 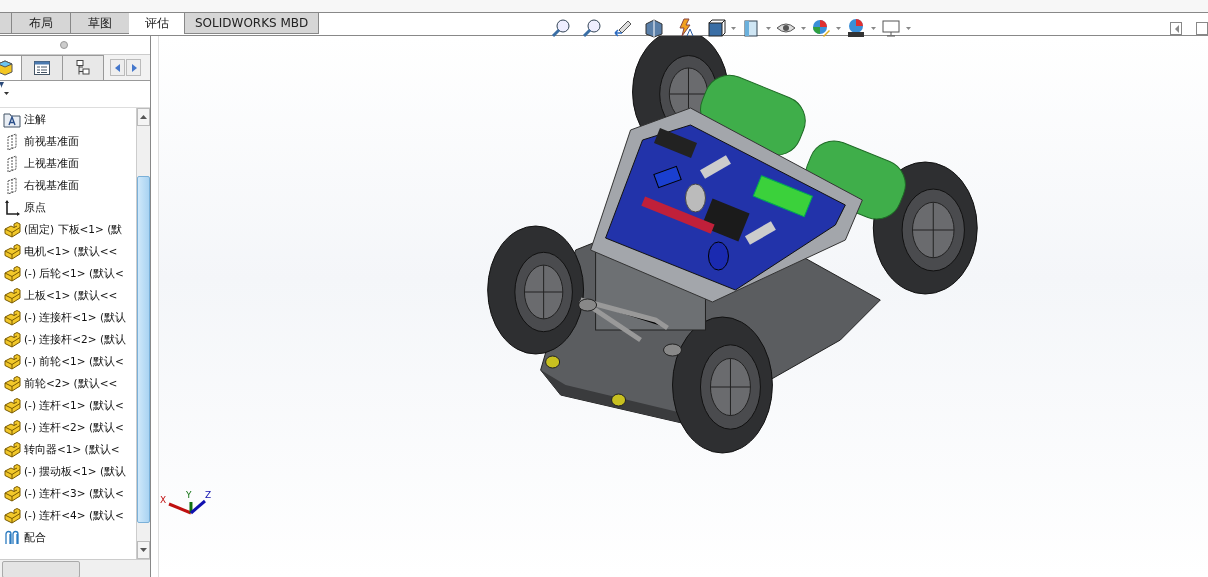 I want to click on paperclip-icon, so click(x=12, y=538).